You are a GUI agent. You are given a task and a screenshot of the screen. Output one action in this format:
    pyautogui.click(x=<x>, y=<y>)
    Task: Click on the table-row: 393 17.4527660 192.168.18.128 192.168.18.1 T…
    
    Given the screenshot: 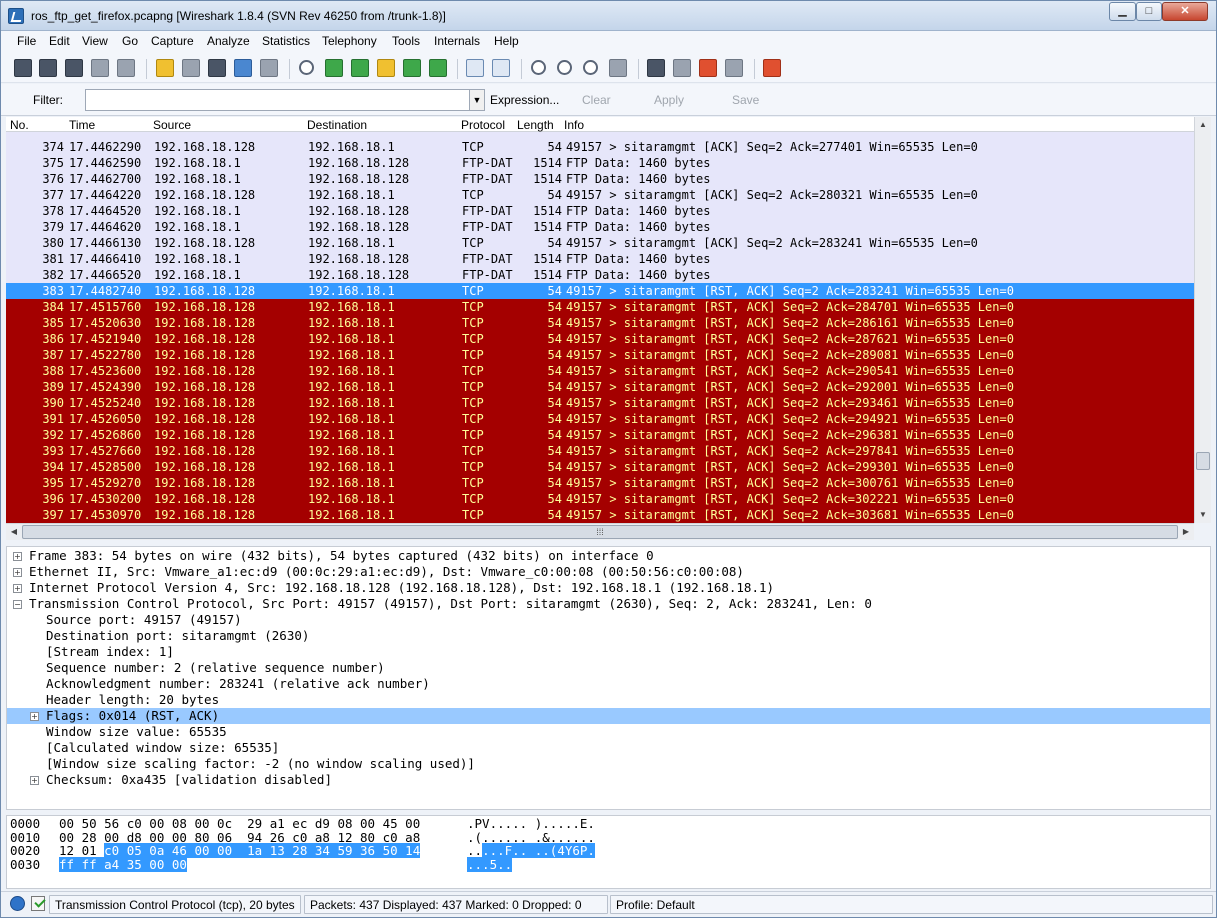 What is the action you would take?
    pyautogui.click(x=600, y=451)
    